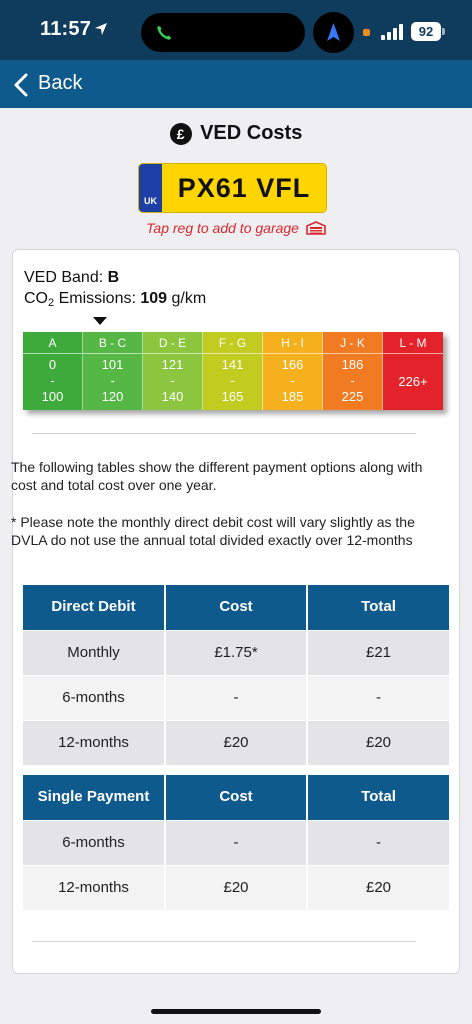 This screenshot has height=1024, width=472. Describe the element at coordinates (353, 371) in the screenshot. I see `band-column: J - K 186-225` at that location.